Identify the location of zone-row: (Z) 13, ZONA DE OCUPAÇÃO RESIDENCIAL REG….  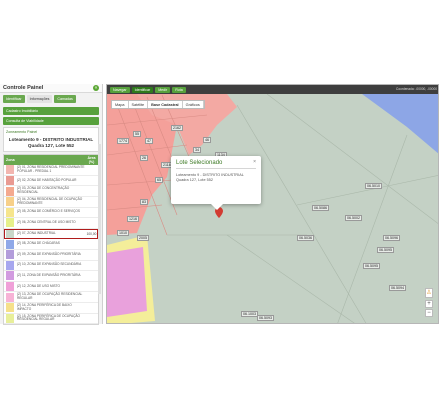
(51, 297).